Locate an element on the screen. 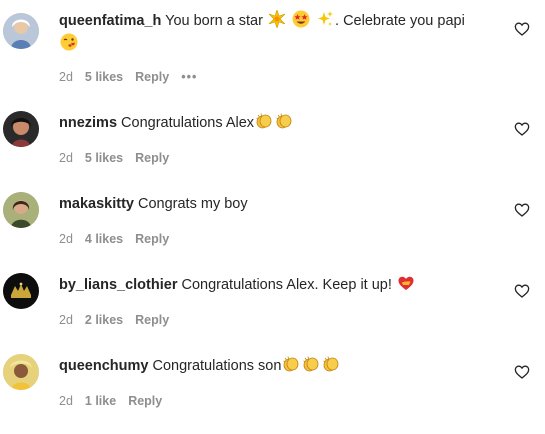  comment-body: Congrats my boy is located at coordinates (190, 204).